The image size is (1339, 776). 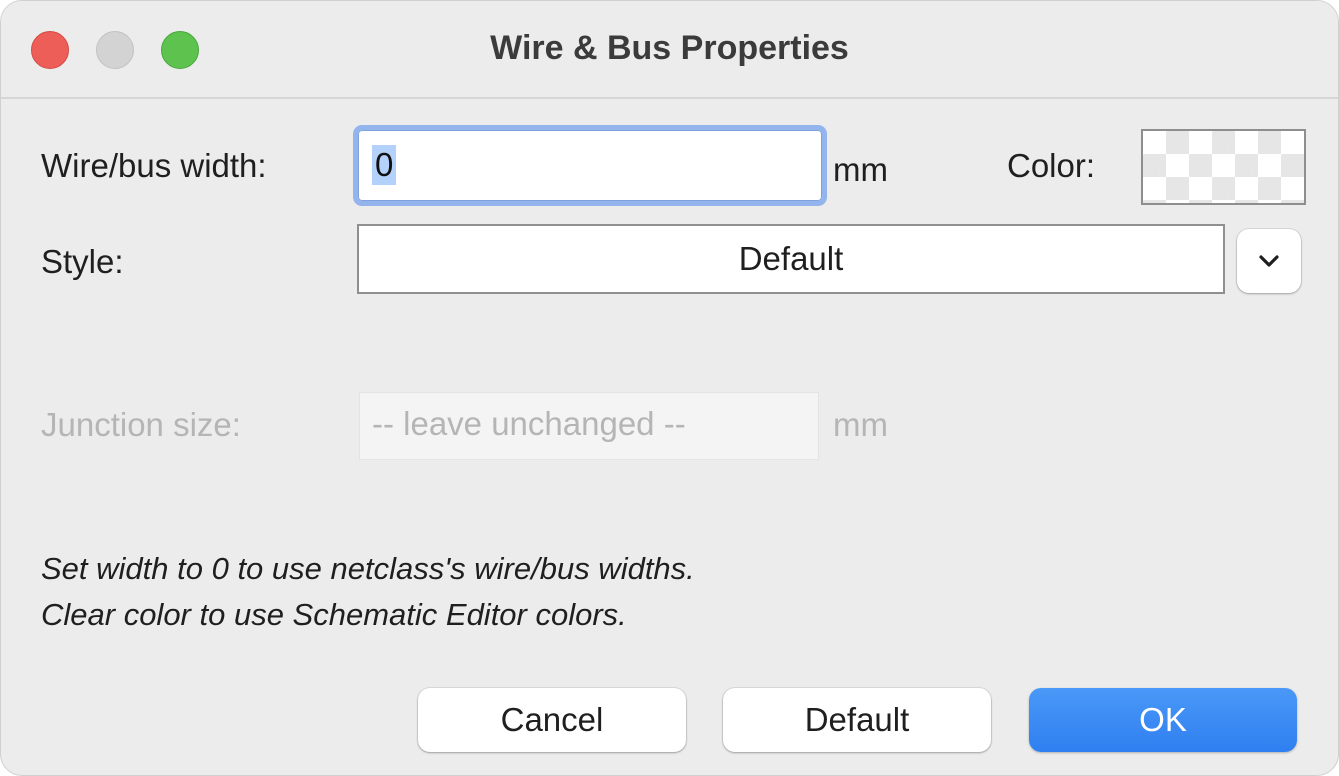 What do you see at coordinates (552, 720) in the screenshot?
I see `cancel-button: Cancel` at bounding box center [552, 720].